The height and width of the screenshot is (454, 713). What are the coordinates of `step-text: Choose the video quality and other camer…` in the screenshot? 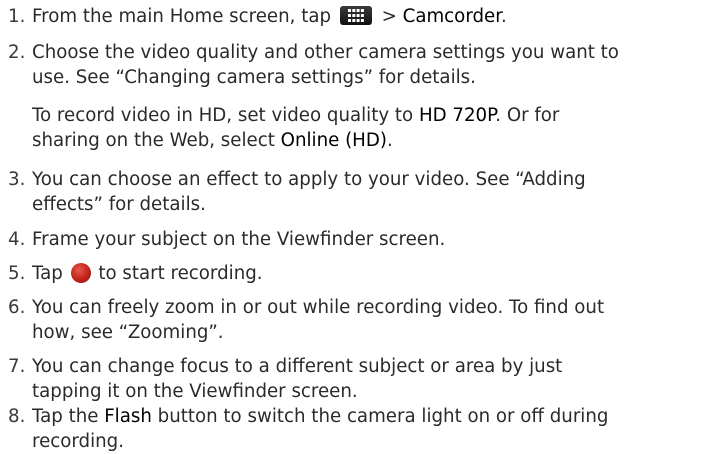 It's located at (325, 65).